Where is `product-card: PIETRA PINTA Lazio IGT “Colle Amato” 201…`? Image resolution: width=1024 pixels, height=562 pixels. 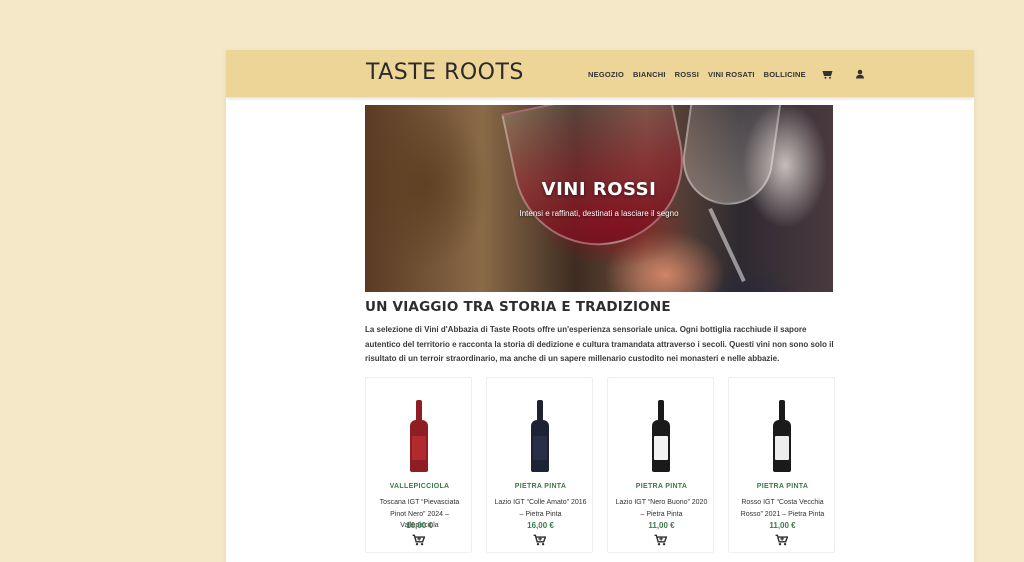
product-card: PIETRA PINTA Lazio IGT “Colle Amato” 201… is located at coordinates (539, 465).